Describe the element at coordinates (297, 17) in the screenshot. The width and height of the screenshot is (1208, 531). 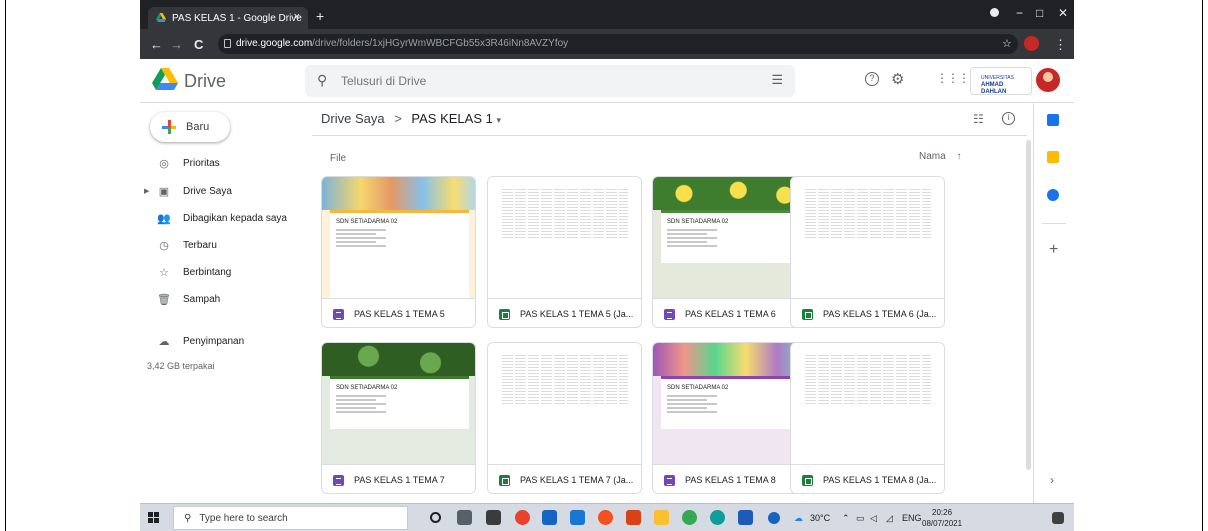
I see `tab-close-icon: ×` at that location.